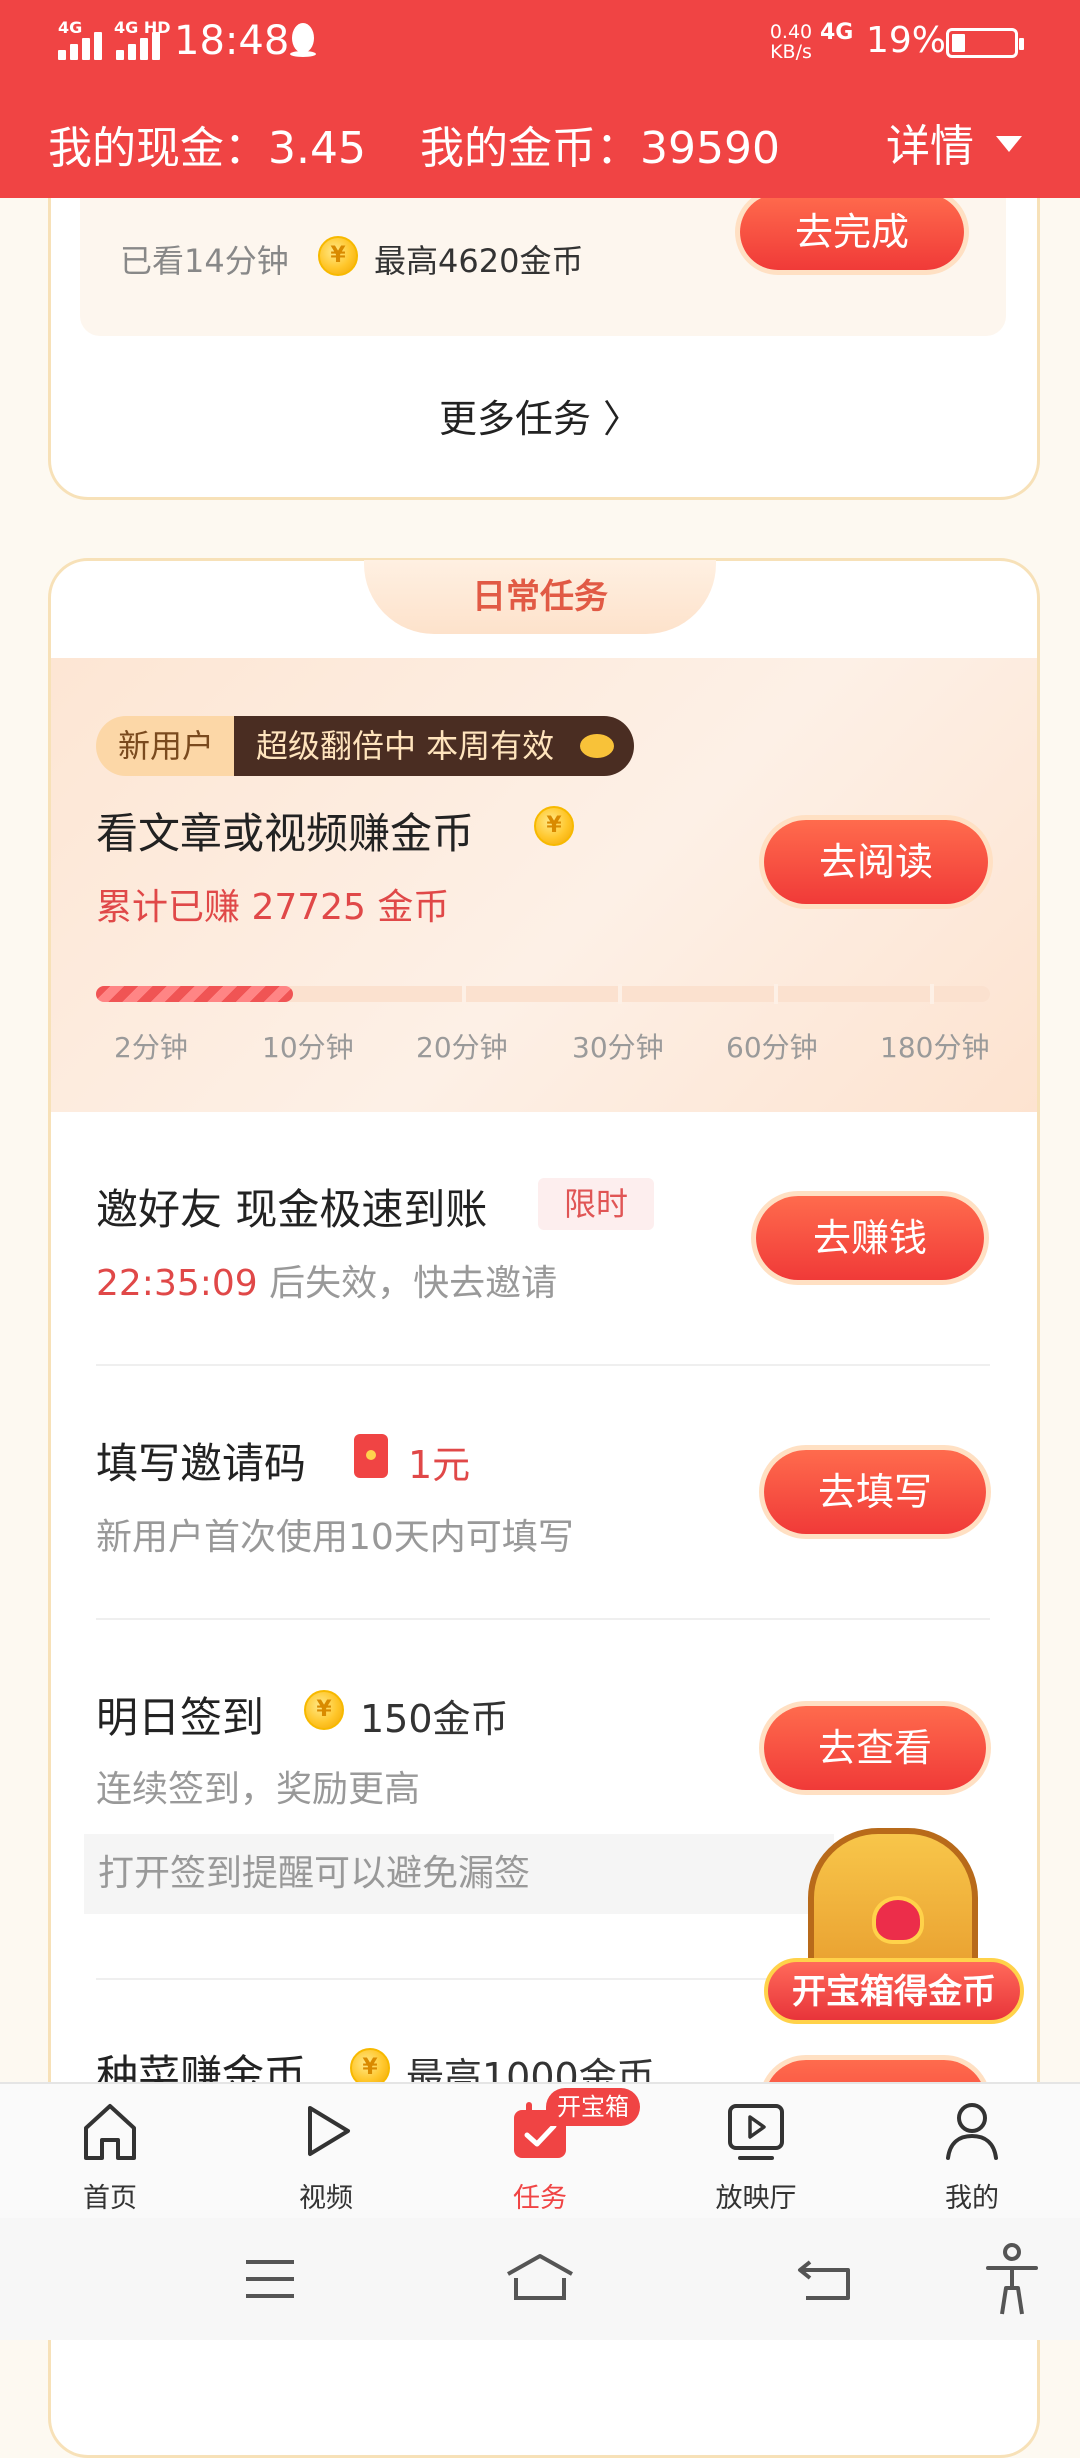 The height and width of the screenshot is (2458, 1080). What do you see at coordinates (756, 2198) in the screenshot?
I see `nav-label: 放映厅` at bounding box center [756, 2198].